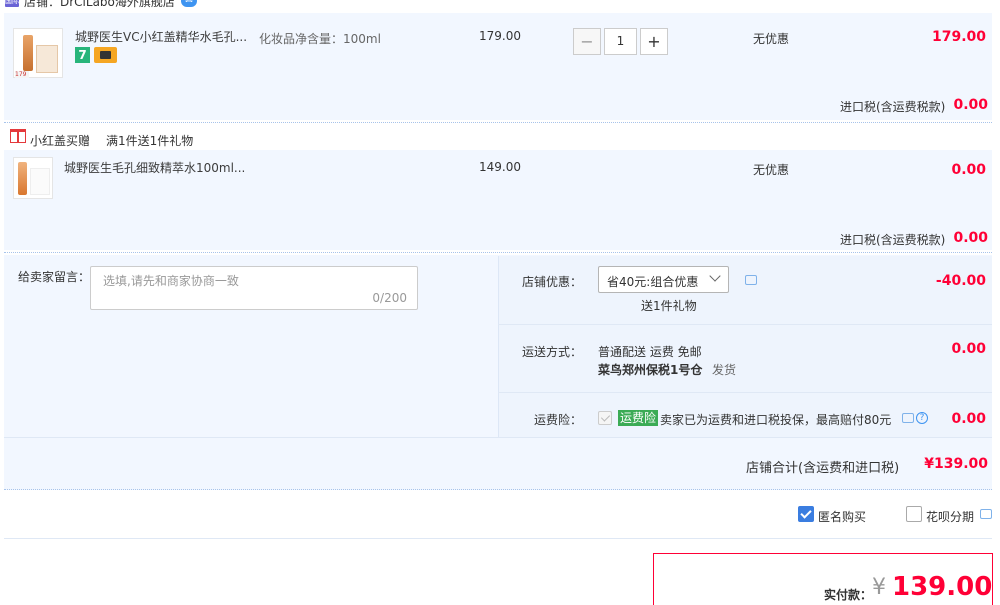 This screenshot has width=1000, height=605. Describe the element at coordinates (751, 280) in the screenshot. I see `promo-info-icon` at that location.